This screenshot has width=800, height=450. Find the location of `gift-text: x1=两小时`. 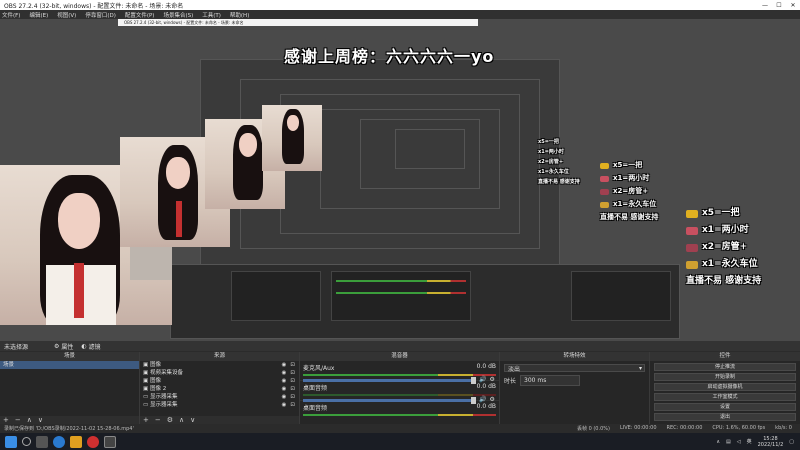

gift-text: x1=两小时 is located at coordinates (551, 152).